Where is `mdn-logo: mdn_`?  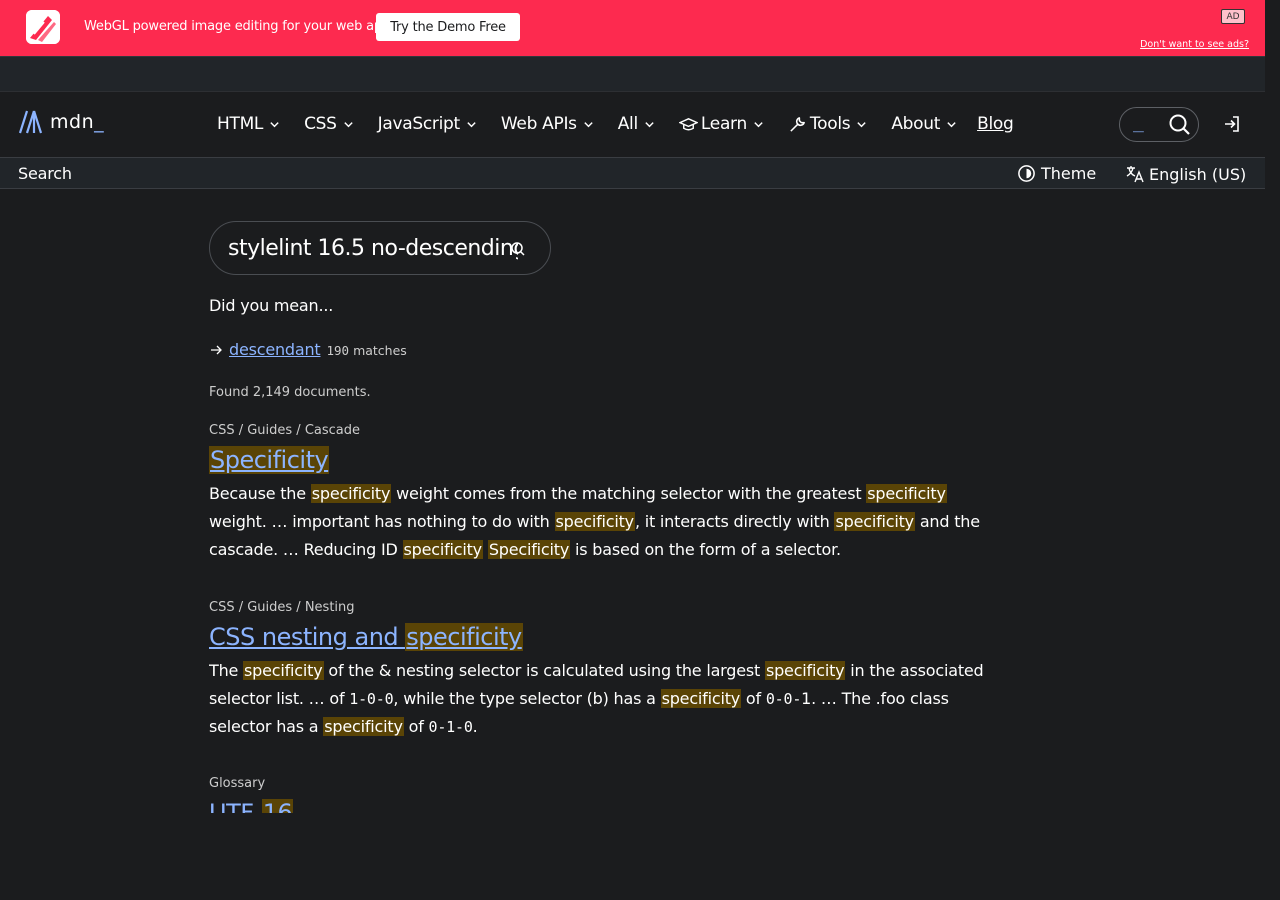 mdn-logo: mdn_ is located at coordinates (61, 122).